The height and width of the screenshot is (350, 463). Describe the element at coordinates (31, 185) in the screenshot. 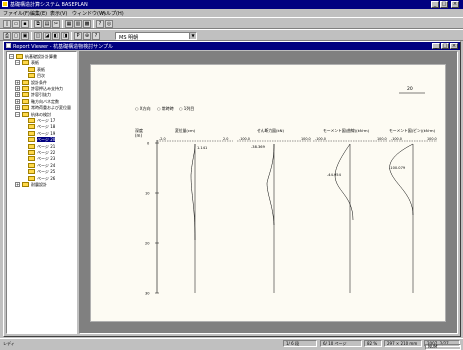

I see `tree-item: + 耐震設計` at that location.